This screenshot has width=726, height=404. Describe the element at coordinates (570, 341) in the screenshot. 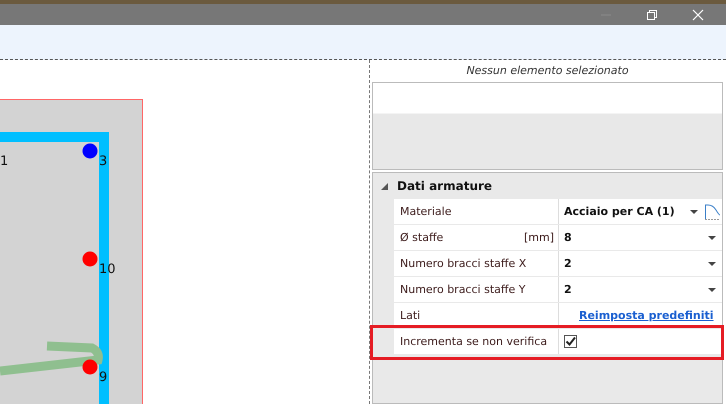

I see `checkbox` at that location.